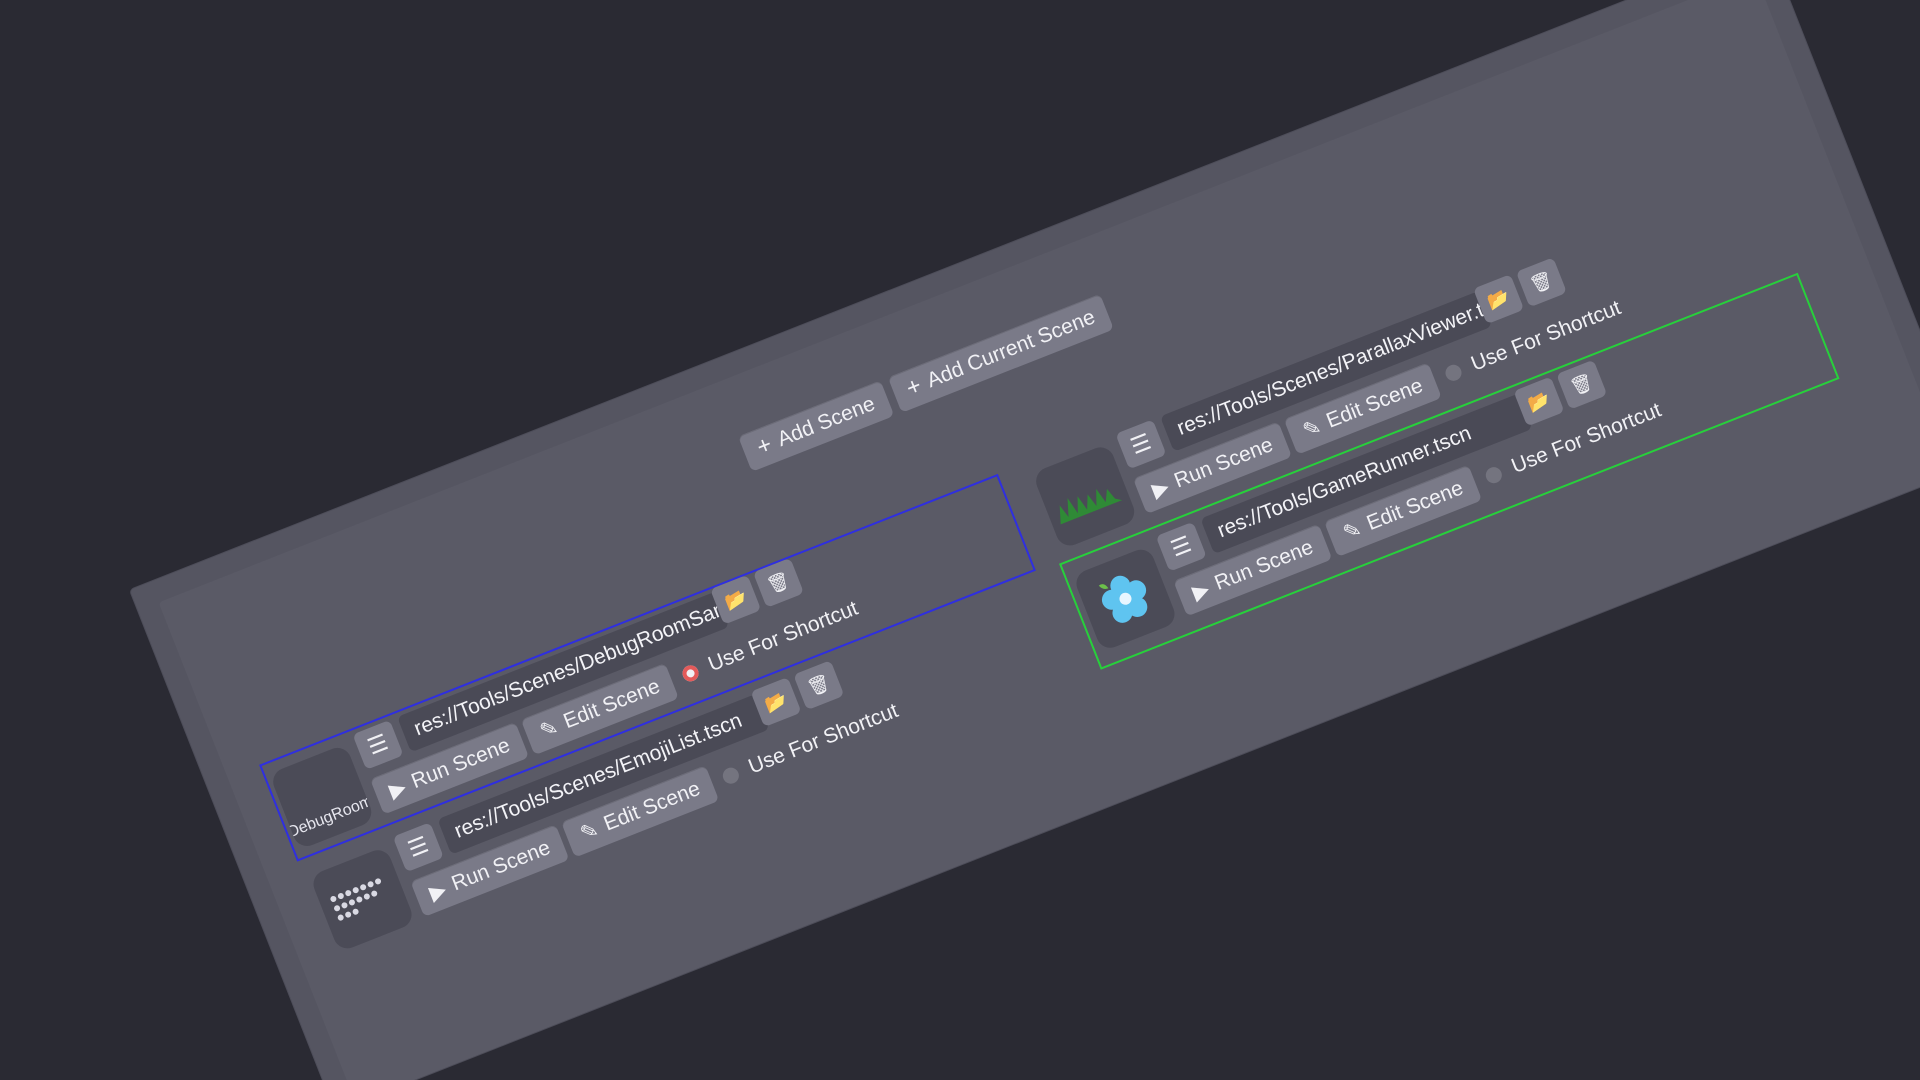  What do you see at coordinates (691, 673) in the screenshot?
I see `radio-indicator-selected` at bounding box center [691, 673].